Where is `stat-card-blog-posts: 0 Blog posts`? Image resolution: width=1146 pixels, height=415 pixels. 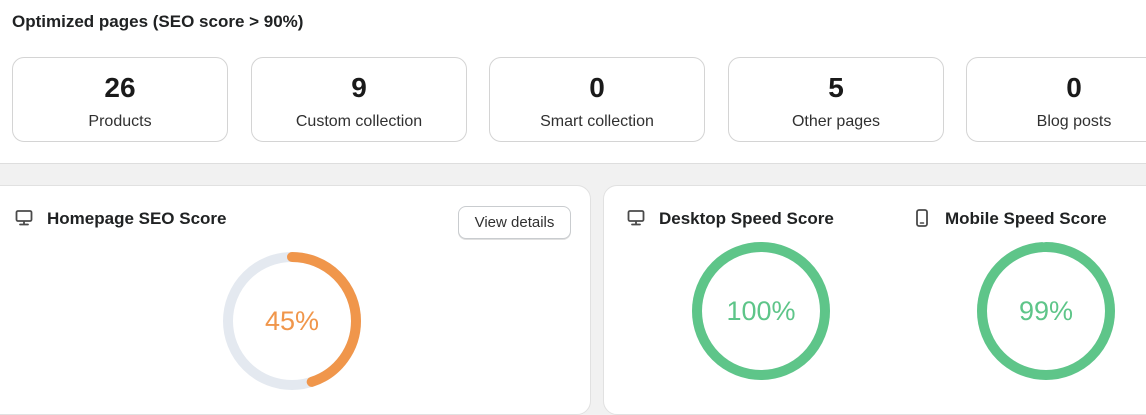 stat-card-blog-posts: 0 Blog posts is located at coordinates (1056, 99).